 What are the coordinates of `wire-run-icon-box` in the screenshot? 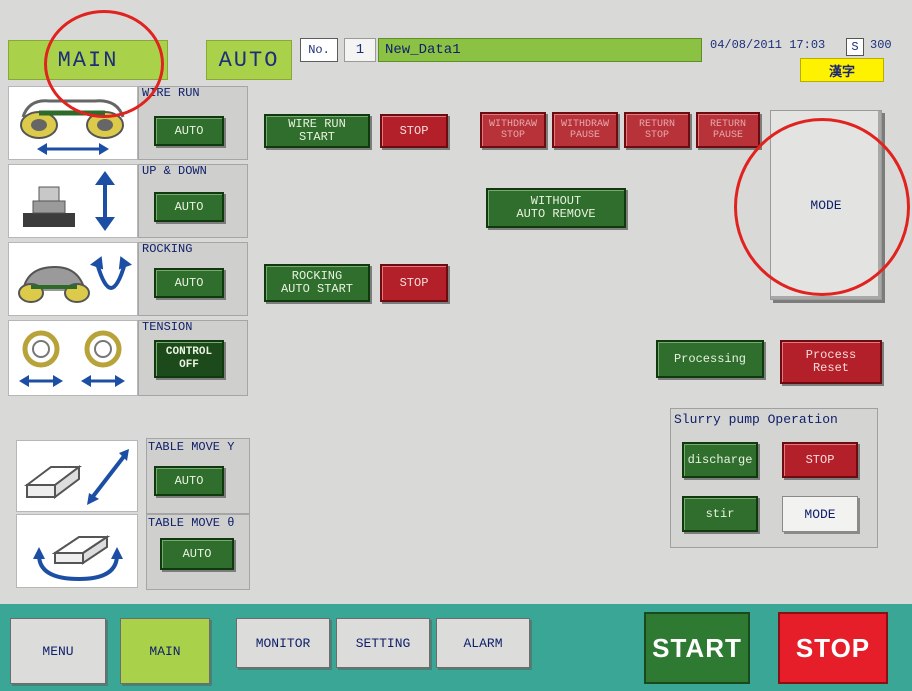 It's located at (73, 123).